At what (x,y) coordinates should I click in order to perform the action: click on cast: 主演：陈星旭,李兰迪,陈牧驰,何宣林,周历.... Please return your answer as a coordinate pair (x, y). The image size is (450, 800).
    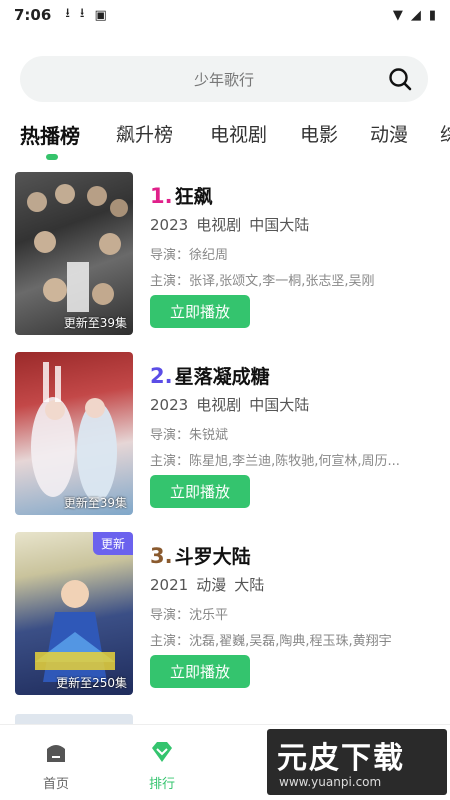
    Looking at the image, I should click on (275, 461).